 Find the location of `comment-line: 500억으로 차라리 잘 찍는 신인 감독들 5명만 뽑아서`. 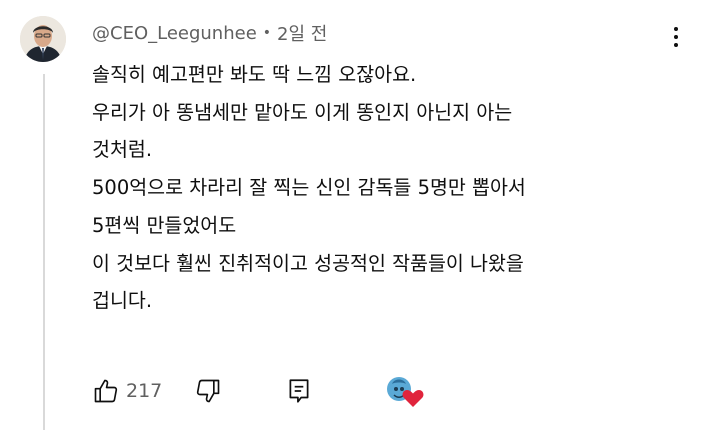

comment-line: 500억으로 차라리 잘 찍는 신인 감독들 5명만 뽑아서 is located at coordinates (309, 188).